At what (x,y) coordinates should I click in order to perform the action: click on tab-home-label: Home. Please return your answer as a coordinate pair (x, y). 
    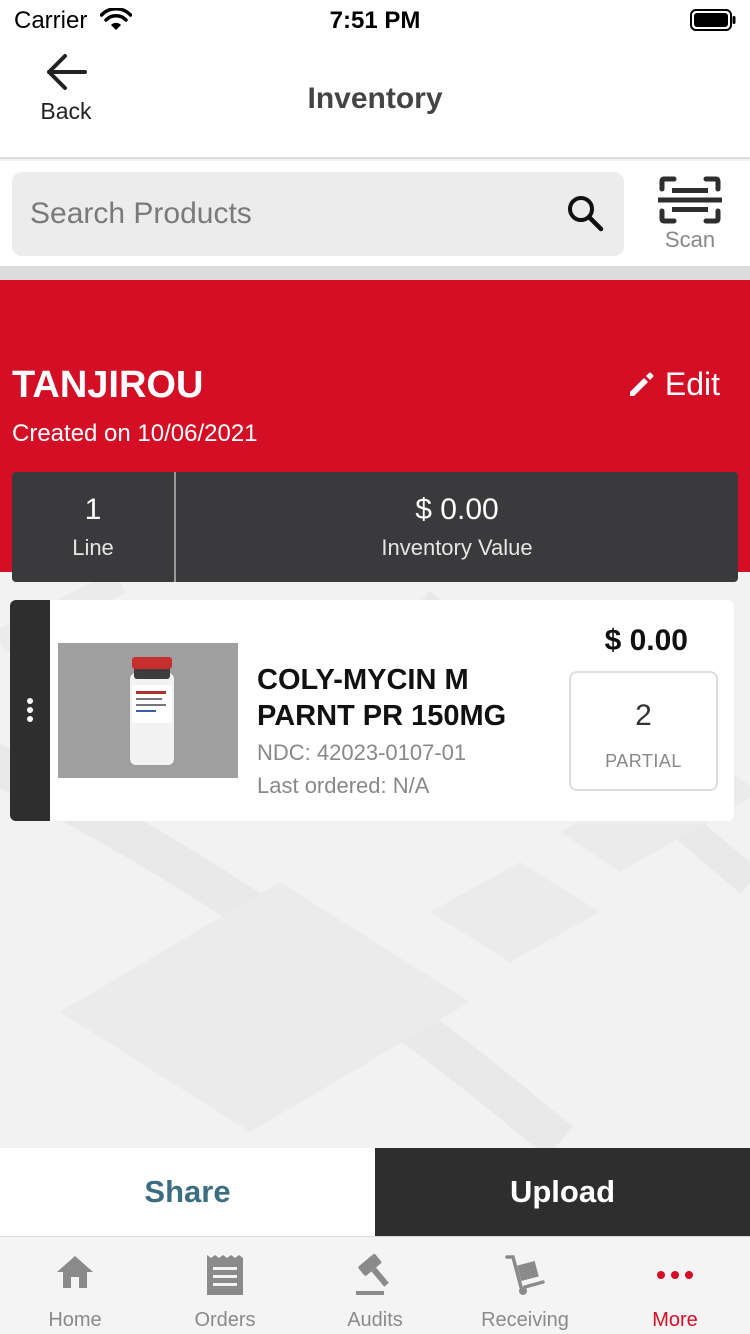
    Looking at the image, I should click on (75, 1320).